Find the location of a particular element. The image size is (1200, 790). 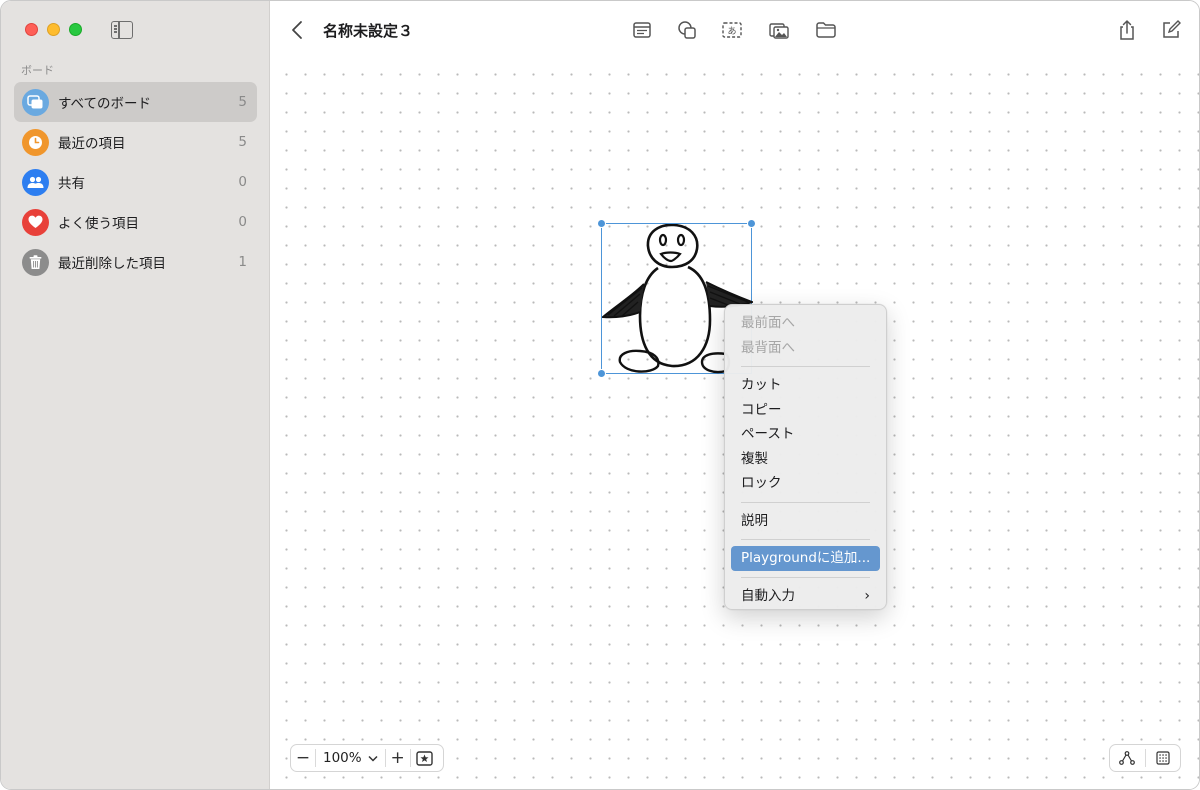

menu-item-label: 自動入力 is located at coordinates (768, 595).